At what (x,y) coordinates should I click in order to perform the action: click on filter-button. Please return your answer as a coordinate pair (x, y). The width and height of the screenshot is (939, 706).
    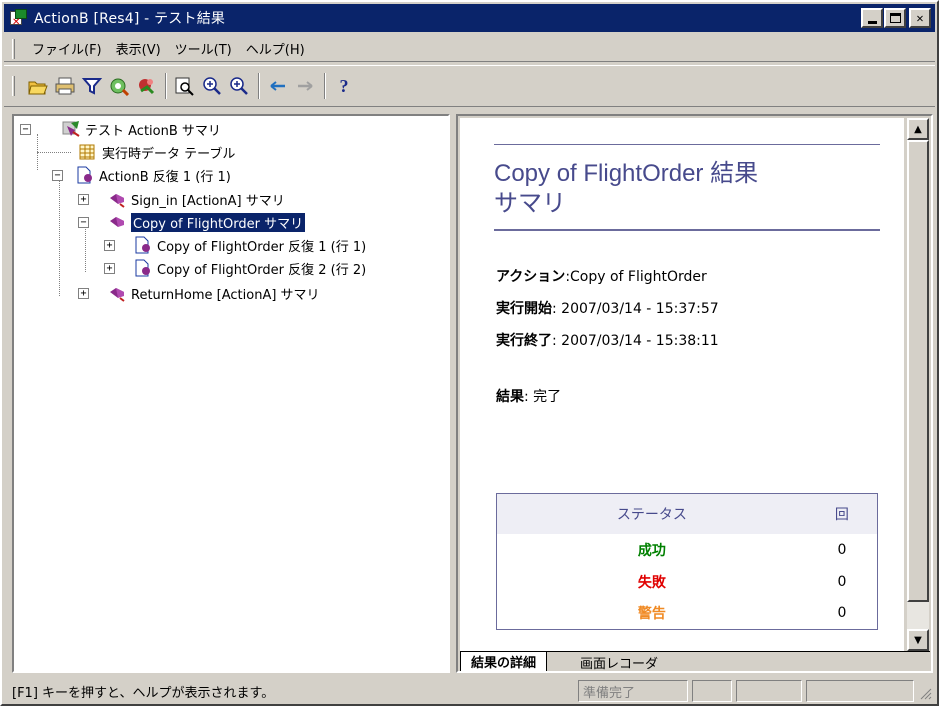
    Looking at the image, I should click on (92, 86).